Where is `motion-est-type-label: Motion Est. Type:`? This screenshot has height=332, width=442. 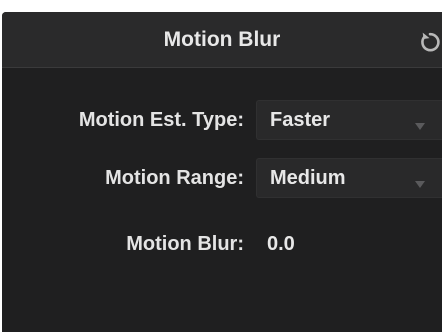 motion-est-type-label: Motion Est. Type: is located at coordinates (161, 120).